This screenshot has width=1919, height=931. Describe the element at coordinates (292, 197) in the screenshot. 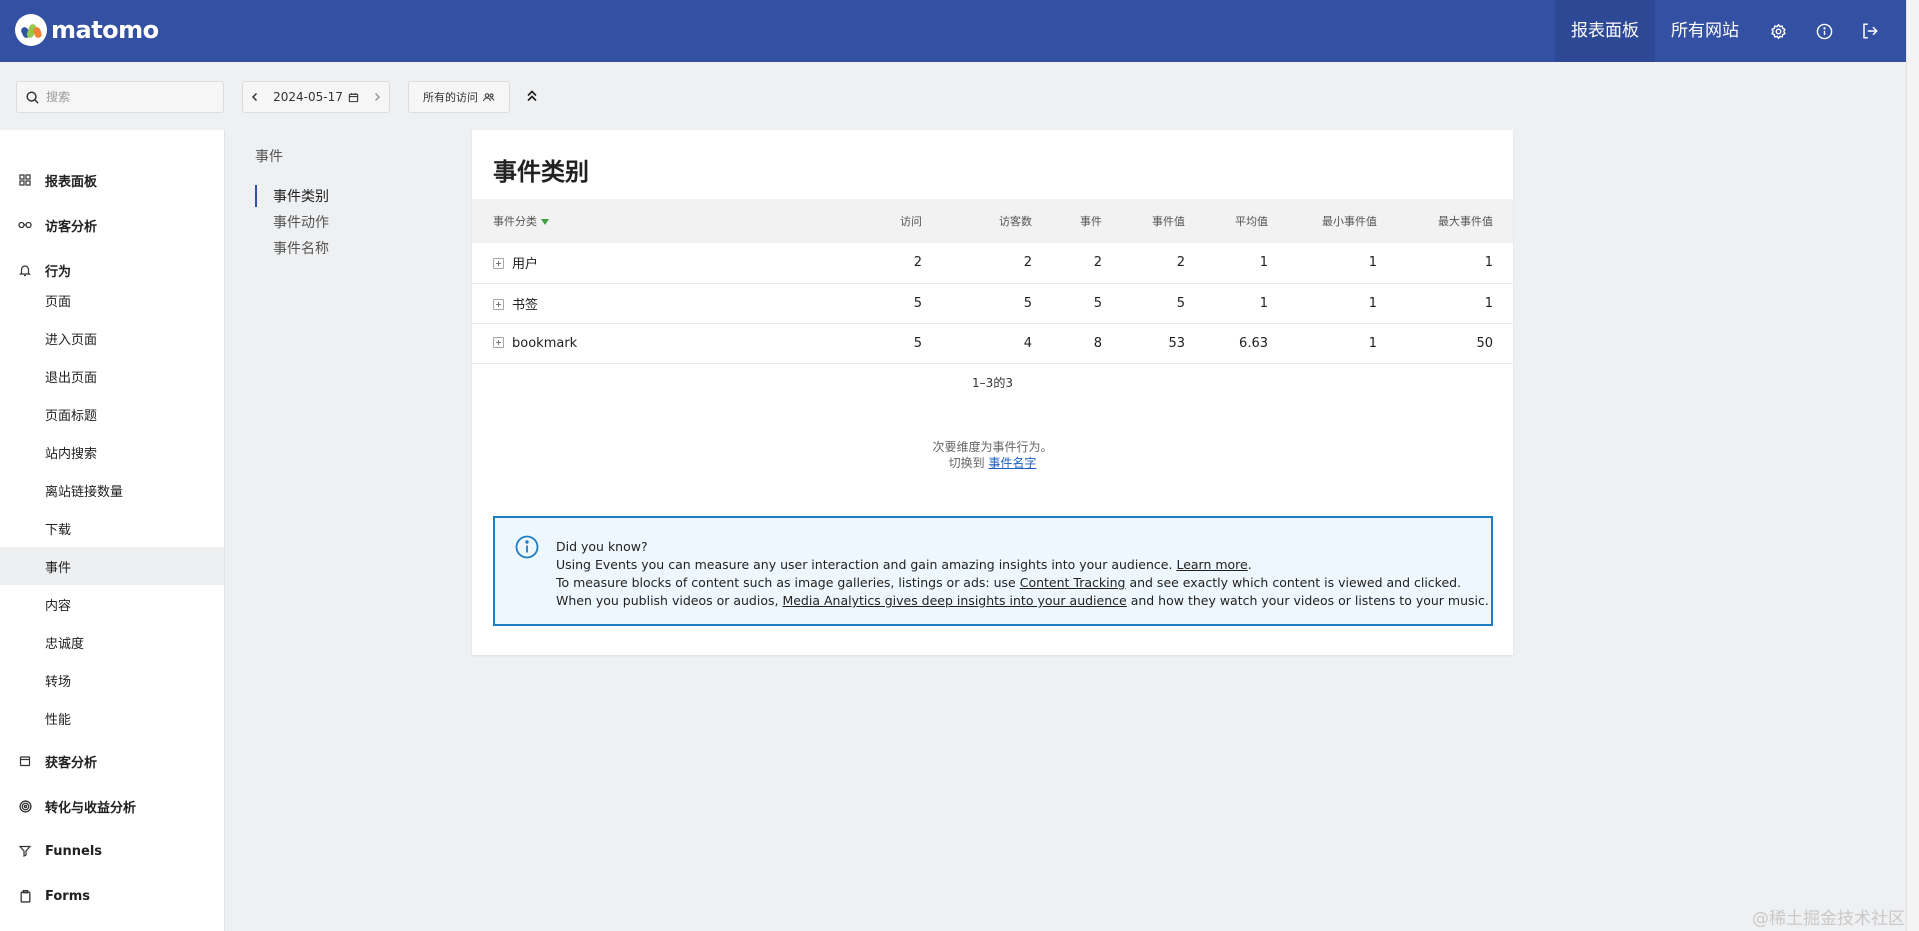

I see `subnav-item-event-categories: 事件类别` at that location.